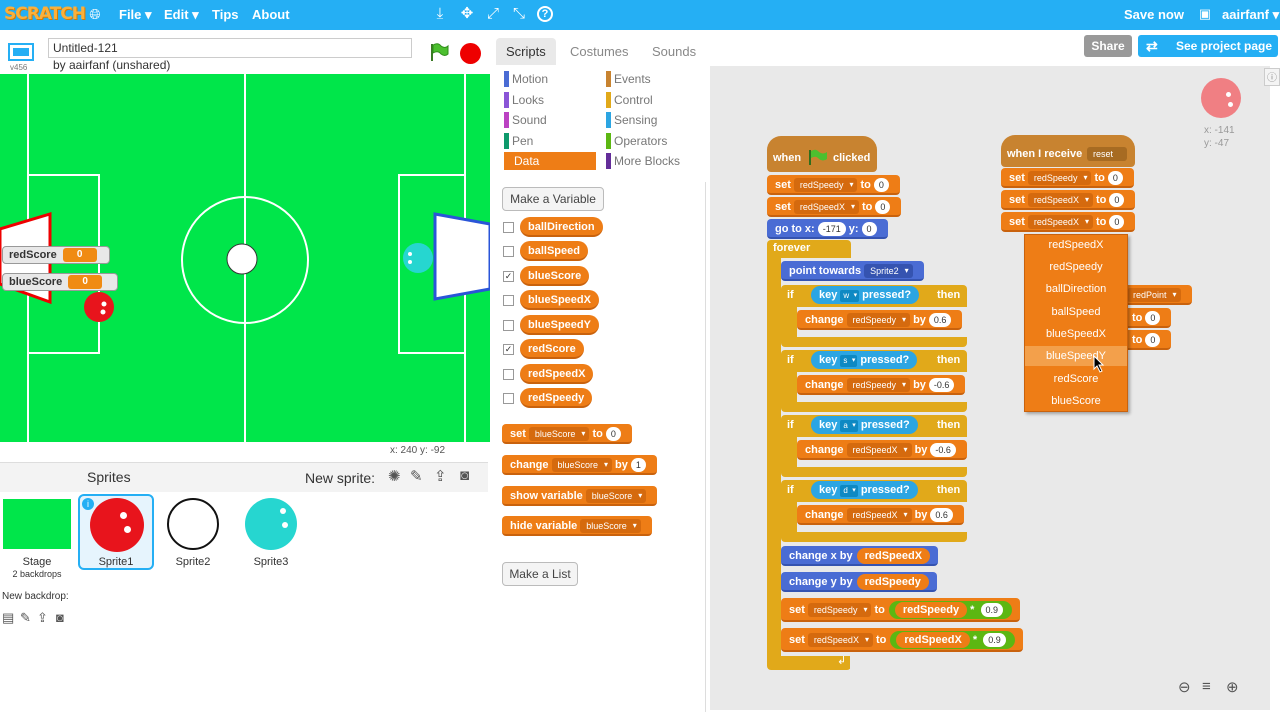 The image size is (1280, 720). Describe the element at coordinates (526, 51) in the screenshot. I see `tab-scripts: Scripts` at that location.